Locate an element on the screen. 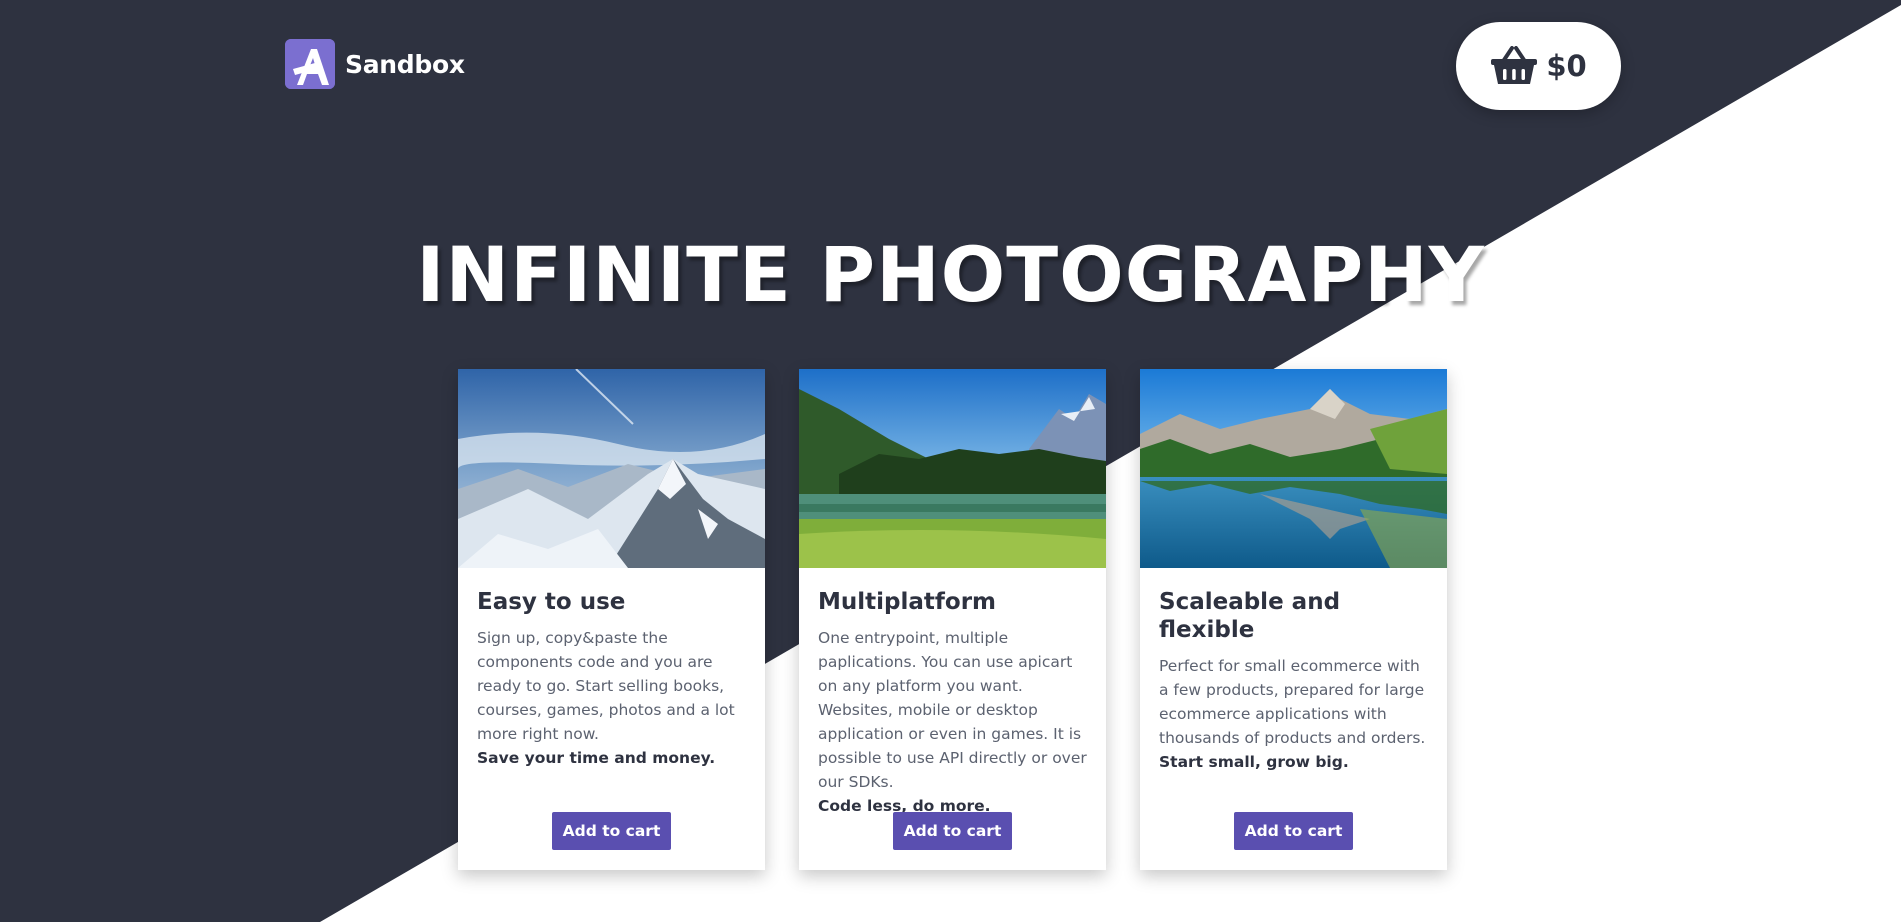 The image size is (1901, 922). brand-logo: Sandbox is located at coordinates (375, 64).